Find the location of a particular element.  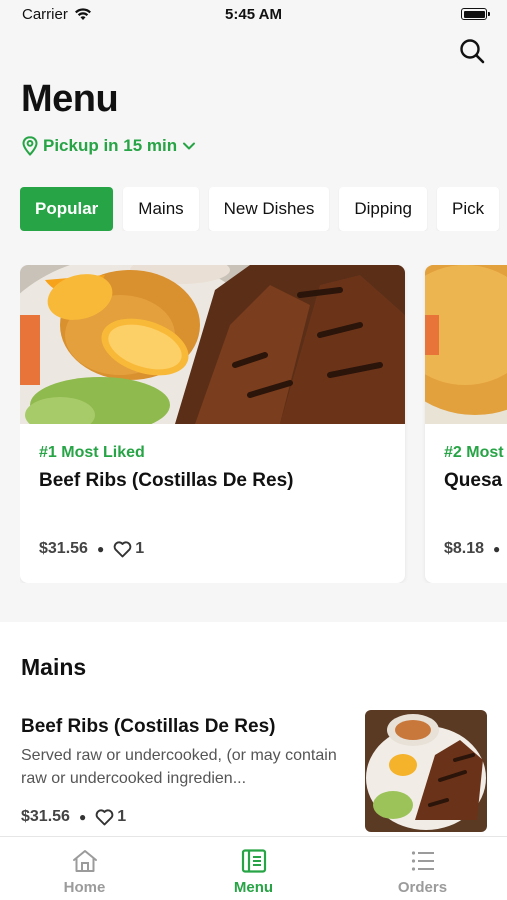

card-rank: #2 Most is located at coordinates (474, 452).